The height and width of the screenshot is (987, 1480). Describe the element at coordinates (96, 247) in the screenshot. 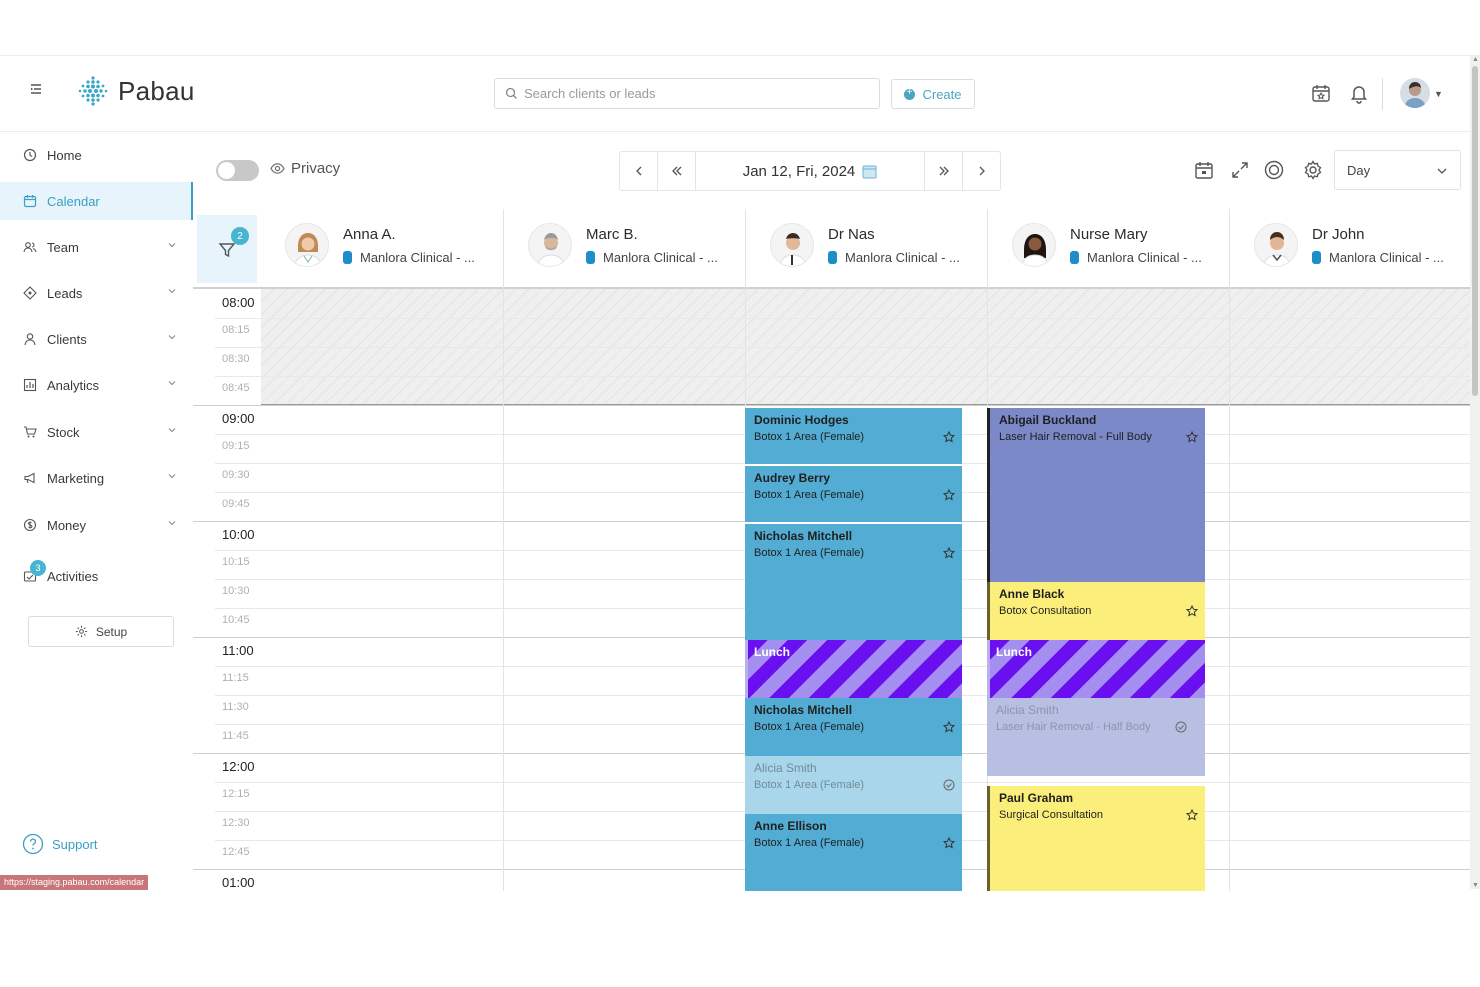

I see `sidebar-item-team: Team` at that location.